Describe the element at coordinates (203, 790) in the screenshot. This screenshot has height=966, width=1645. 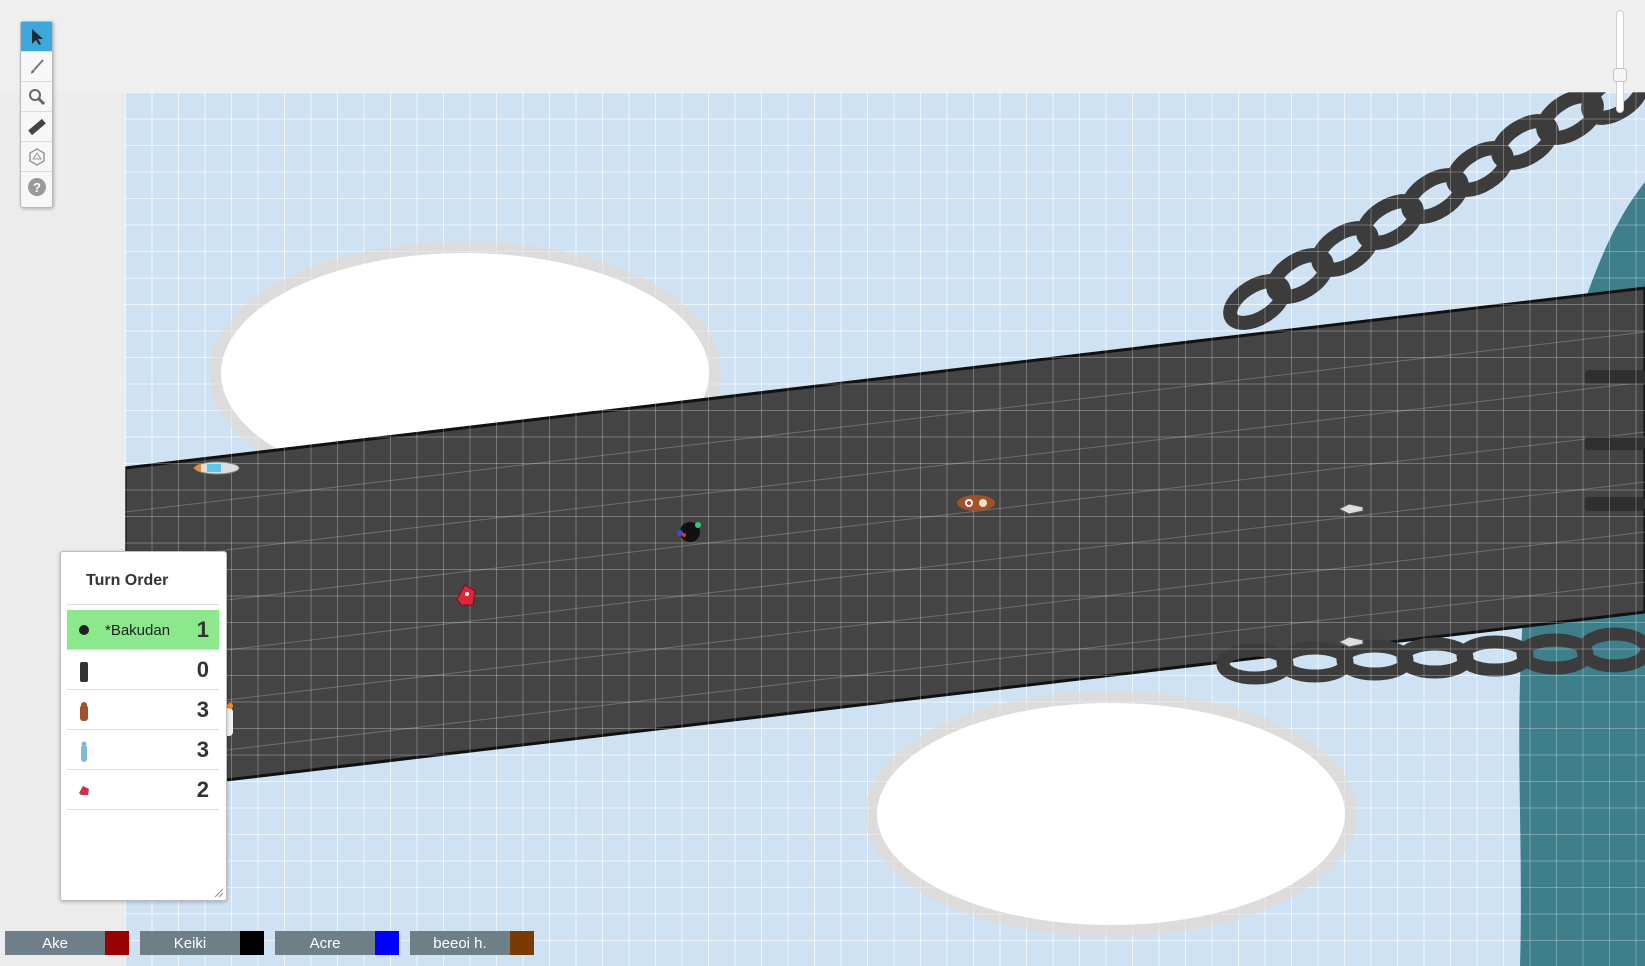
I see `initiative-value: 2` at that location.